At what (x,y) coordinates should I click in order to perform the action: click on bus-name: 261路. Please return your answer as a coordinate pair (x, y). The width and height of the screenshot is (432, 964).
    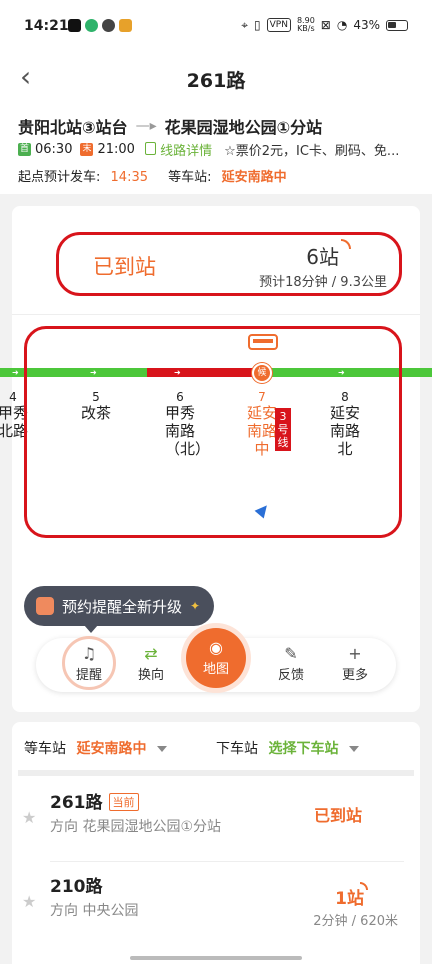
    Looking at the image, I should click on (76, 803).